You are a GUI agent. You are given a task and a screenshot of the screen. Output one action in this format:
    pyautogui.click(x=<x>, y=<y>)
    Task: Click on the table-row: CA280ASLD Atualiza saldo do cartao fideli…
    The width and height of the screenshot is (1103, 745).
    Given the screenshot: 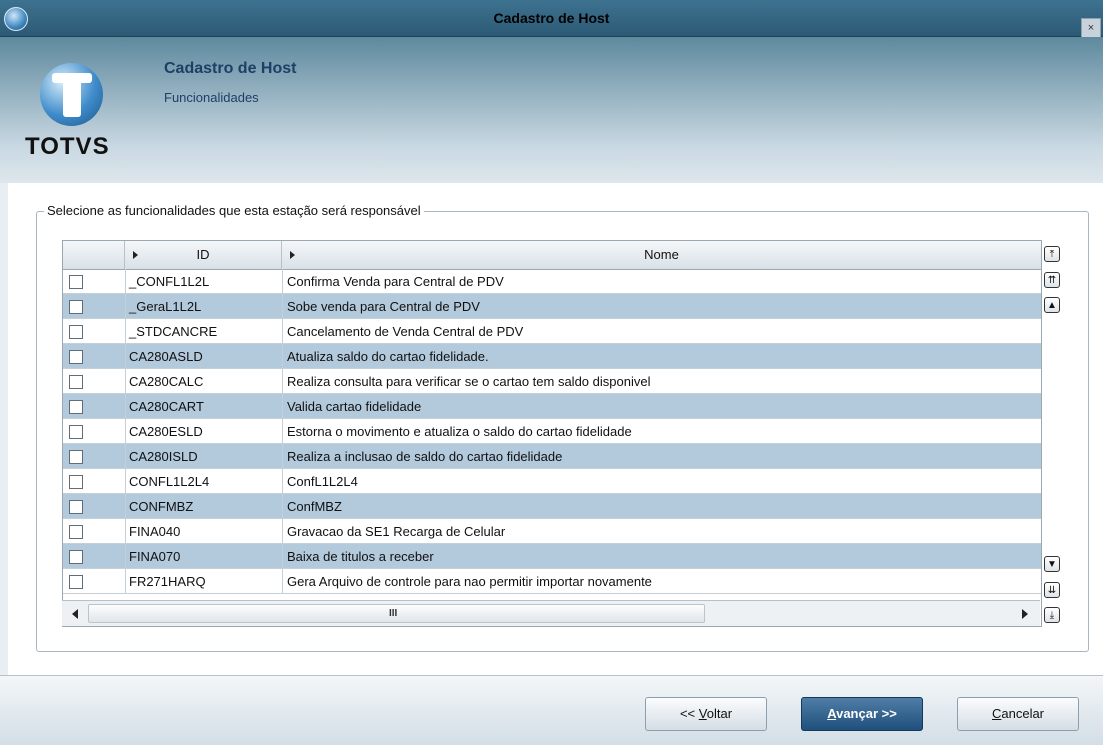 What is the action you would take?
    pyautogui.click(x=552, y=356)
    